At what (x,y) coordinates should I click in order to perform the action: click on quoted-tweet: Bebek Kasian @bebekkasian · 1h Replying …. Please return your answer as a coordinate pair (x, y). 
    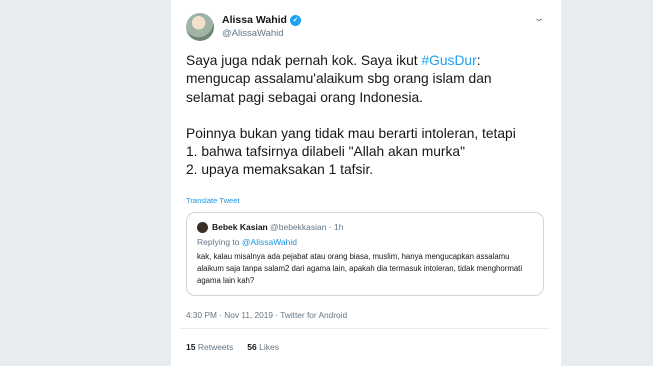
    Looking at the image, I should click on (365, 254).